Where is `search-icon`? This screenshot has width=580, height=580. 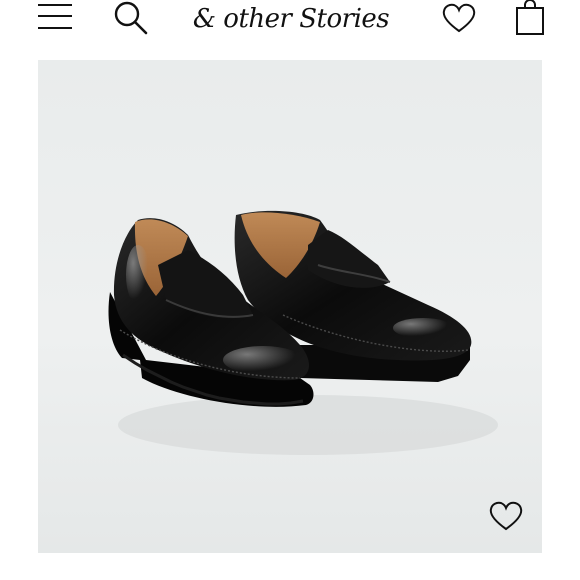 search-icon is located at coordinates (131, 18).